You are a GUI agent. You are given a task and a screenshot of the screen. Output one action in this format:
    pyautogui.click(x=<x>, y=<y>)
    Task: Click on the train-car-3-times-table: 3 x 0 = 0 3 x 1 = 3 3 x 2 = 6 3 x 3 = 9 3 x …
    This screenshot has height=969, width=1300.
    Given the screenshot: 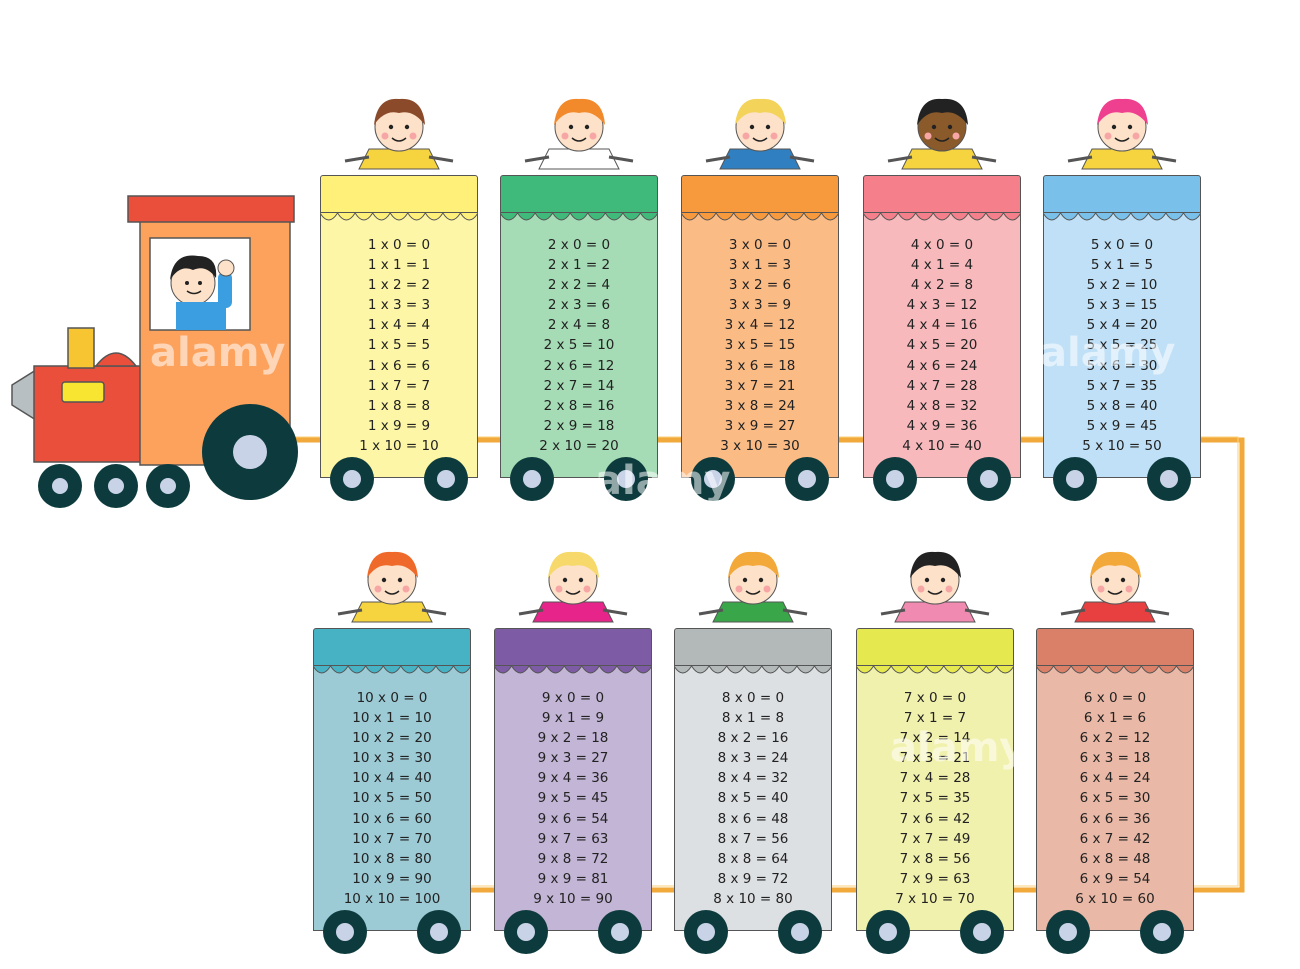 What is the action you would take?
    pyautogui.click(x=760, y=326)
    